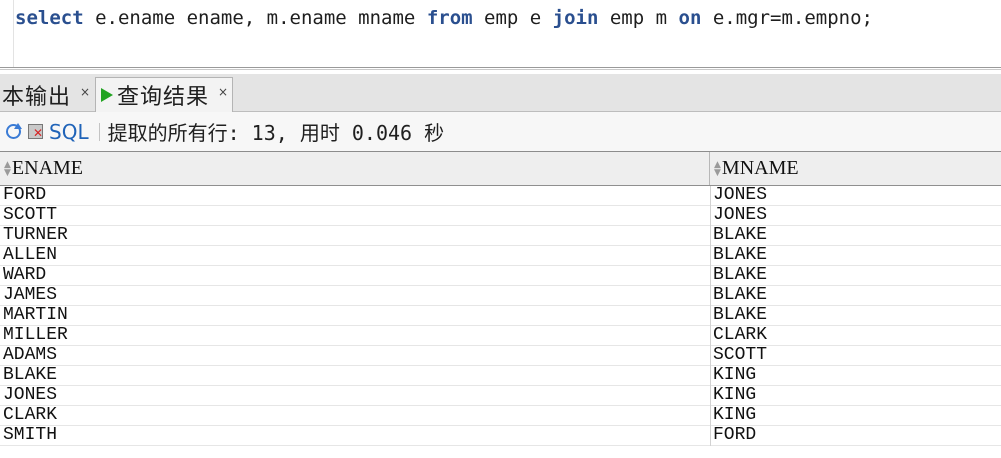 The width and height of the screenshot is (1001, 458). Describe the element at coordinates (500, 436) in the screenshot. I see `table-row: SMITH FORD` at that location.